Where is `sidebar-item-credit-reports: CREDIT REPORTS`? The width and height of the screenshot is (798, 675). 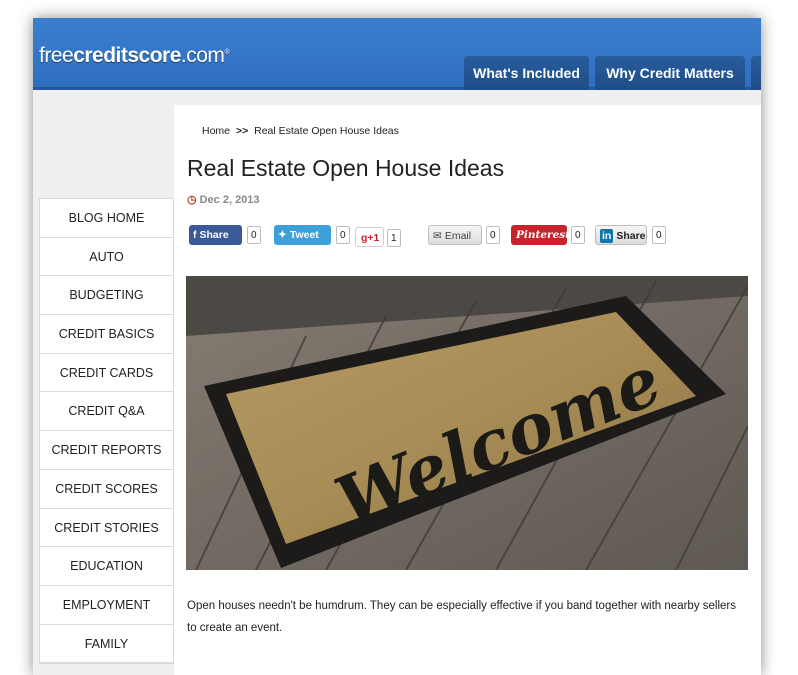
sidebar-item-credit-reports: CREDIT REPORTS is located at coordinates (106, 450).